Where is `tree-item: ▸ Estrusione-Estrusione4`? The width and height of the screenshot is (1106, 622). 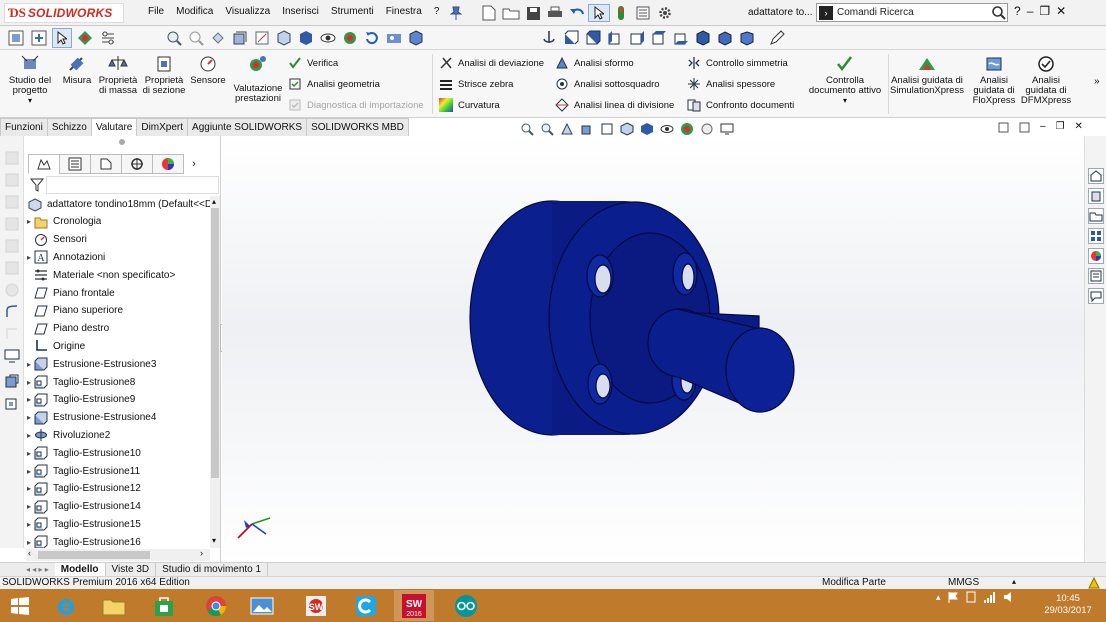 tree-item: ▸ Estrusione-Estrusione4 is located at coordinates (117, 418).